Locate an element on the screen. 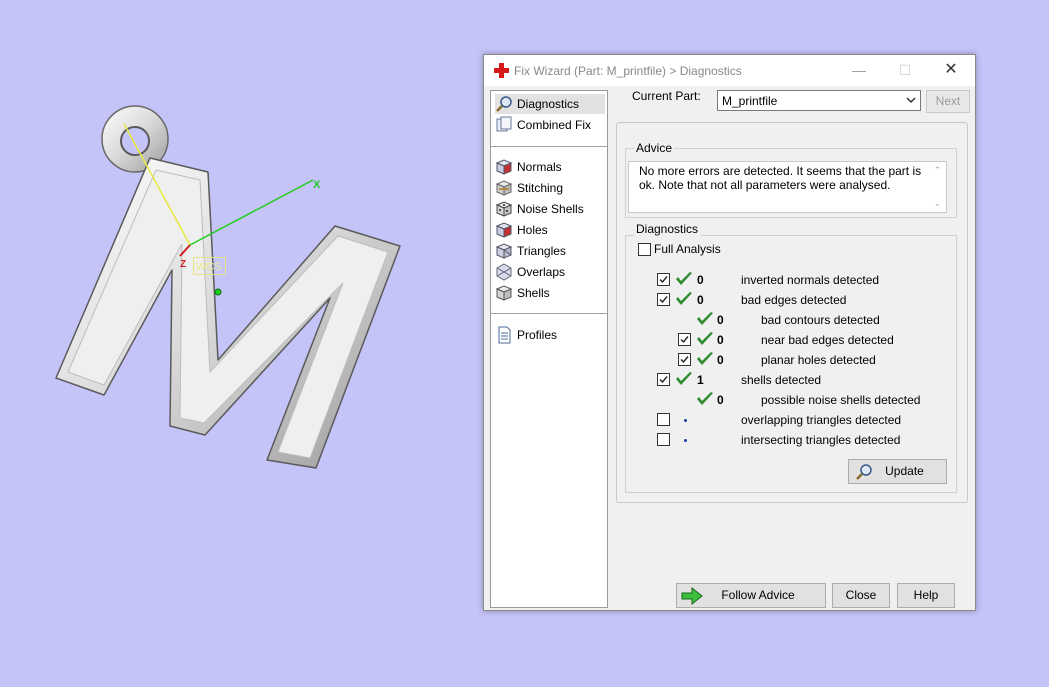 The image size is (1049, 687). diagnostic-count: 1 is located at coordinates (700, 380).